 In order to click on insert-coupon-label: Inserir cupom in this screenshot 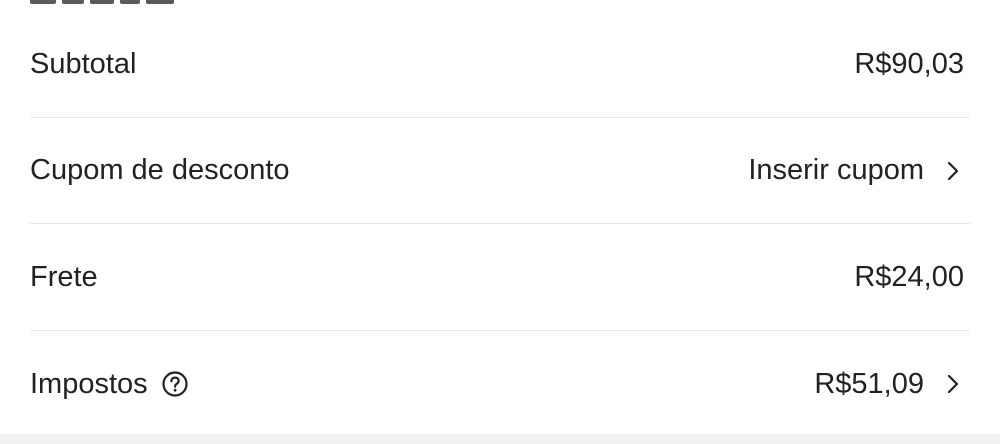, I will do `click(836, 170)`.